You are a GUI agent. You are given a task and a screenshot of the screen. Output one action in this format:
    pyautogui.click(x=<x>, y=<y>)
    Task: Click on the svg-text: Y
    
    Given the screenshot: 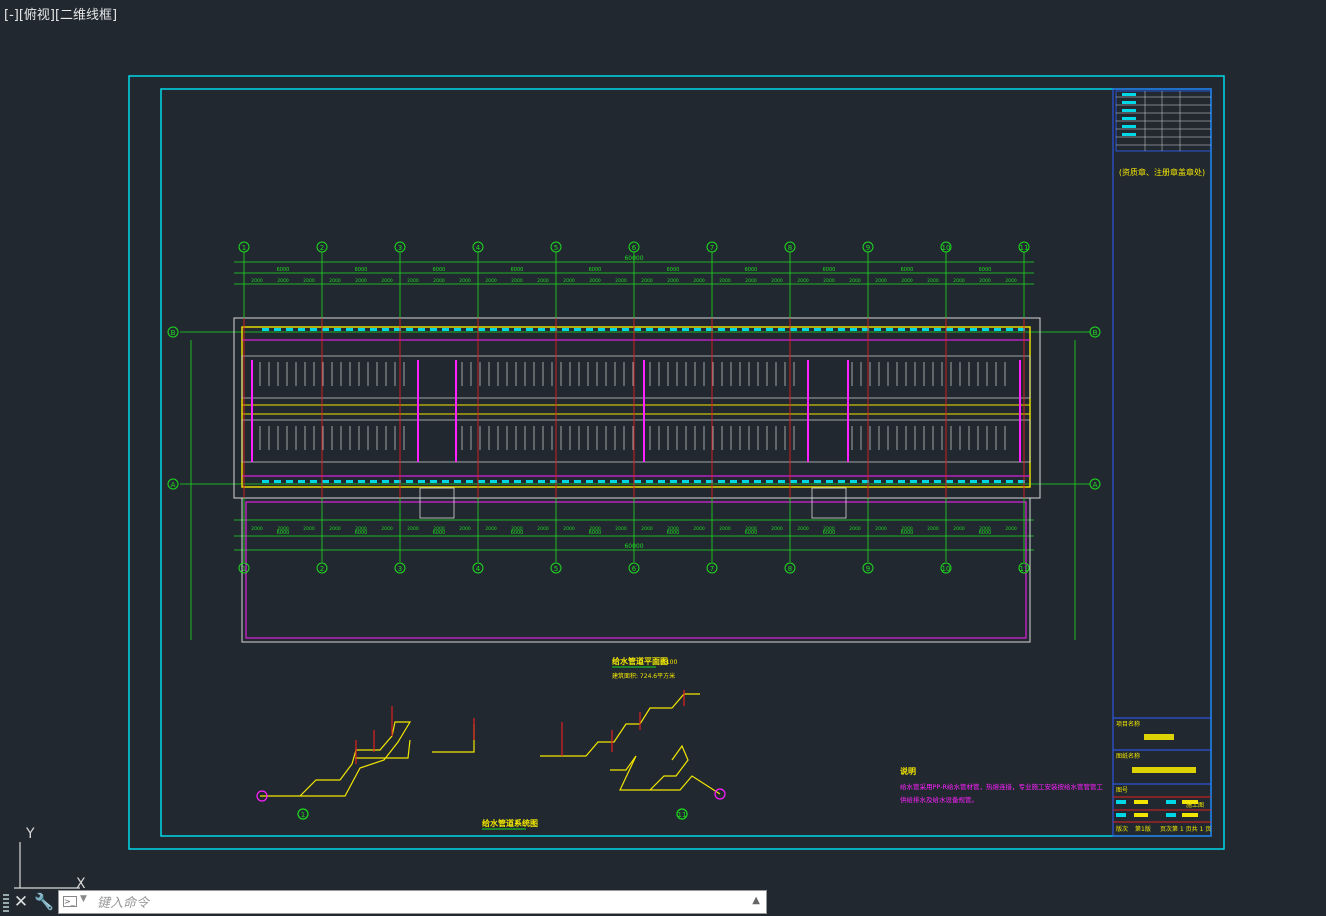 What is the action you would take?
    pyautogui.click(x=30, y=834)
    